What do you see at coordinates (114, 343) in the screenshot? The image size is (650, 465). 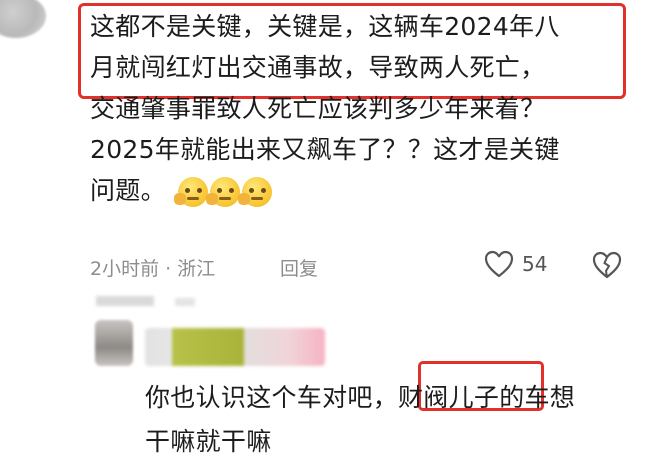 I see `reply-avatar` at bounding box center [114, 343].